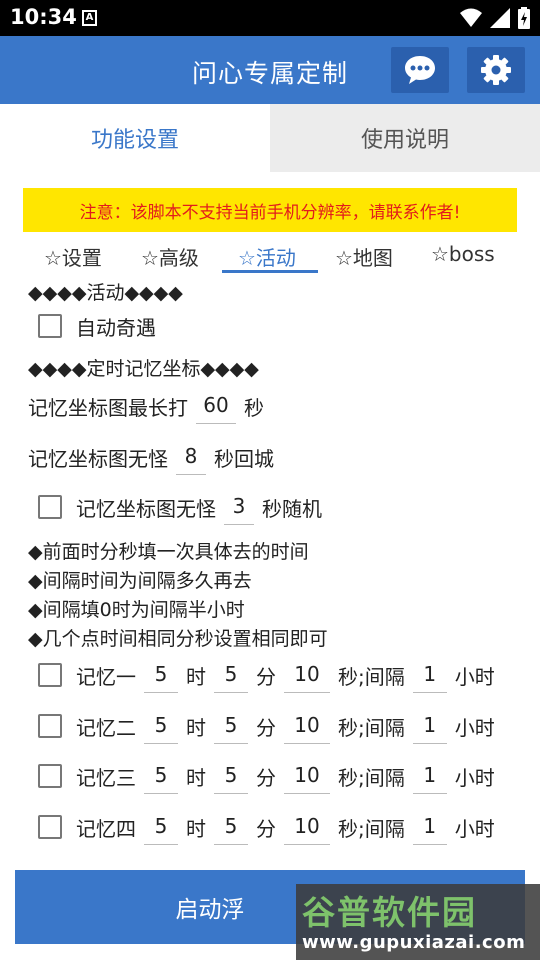 Image resolution: width=540 pixels, height=960 pixels. Describe the element at coordinates (161, 726) in the screenshot. I see `memory-2-hour-input: 5` at that location.